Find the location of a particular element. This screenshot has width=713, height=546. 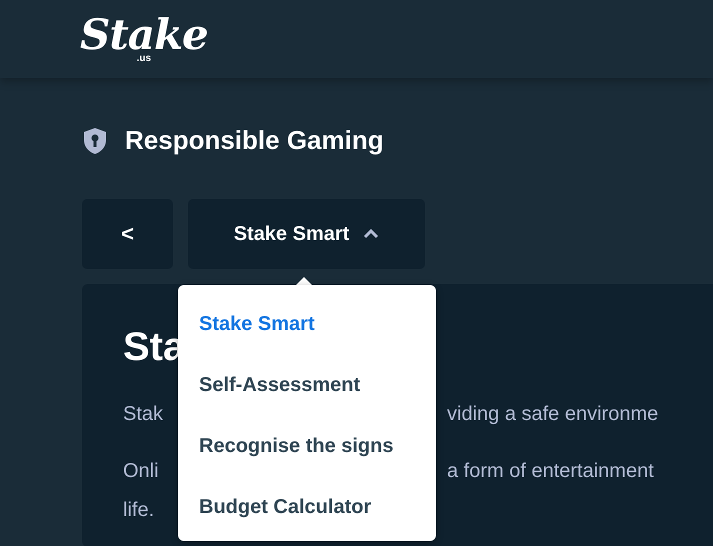

menu-item: Stake Smart is located at coordinates (307, 343).